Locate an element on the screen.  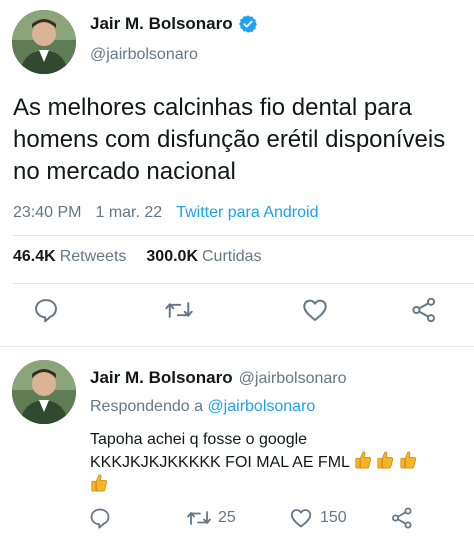
action-bar is located at coordinates (237, 311).